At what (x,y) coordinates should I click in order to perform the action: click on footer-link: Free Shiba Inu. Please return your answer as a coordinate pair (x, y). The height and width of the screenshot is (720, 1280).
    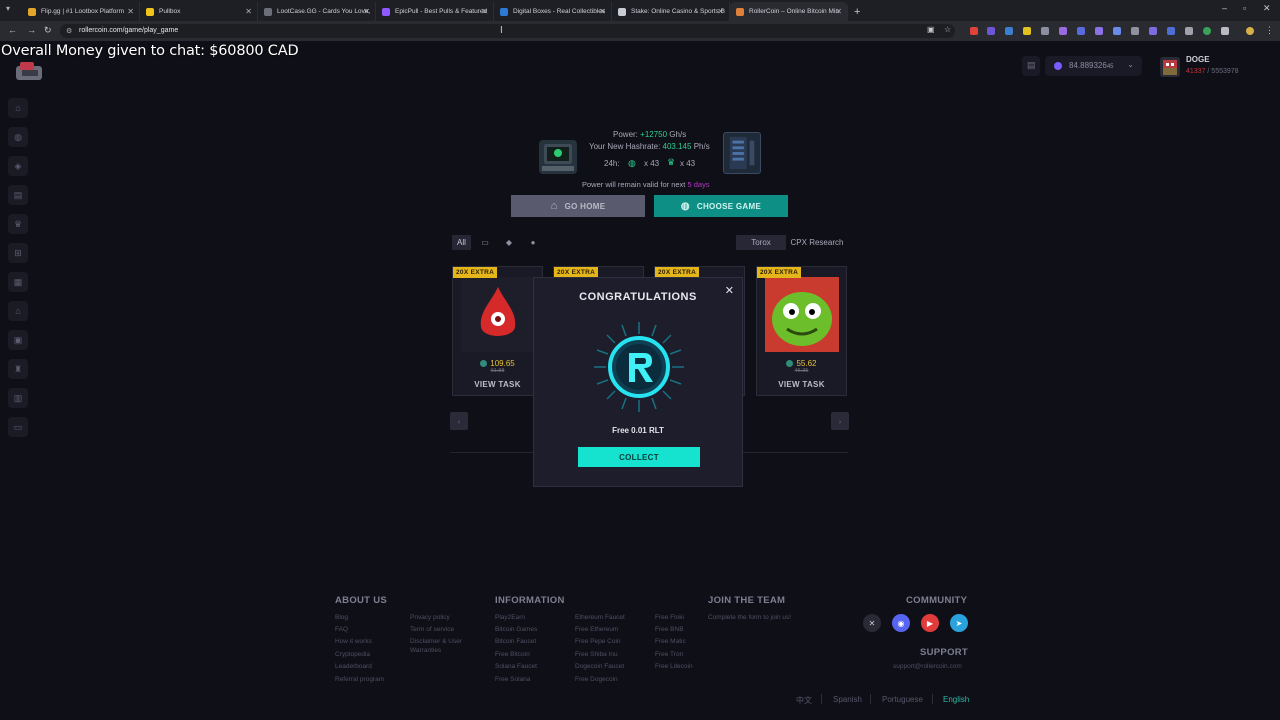
    Looking at the image, I should click on (596, 654).